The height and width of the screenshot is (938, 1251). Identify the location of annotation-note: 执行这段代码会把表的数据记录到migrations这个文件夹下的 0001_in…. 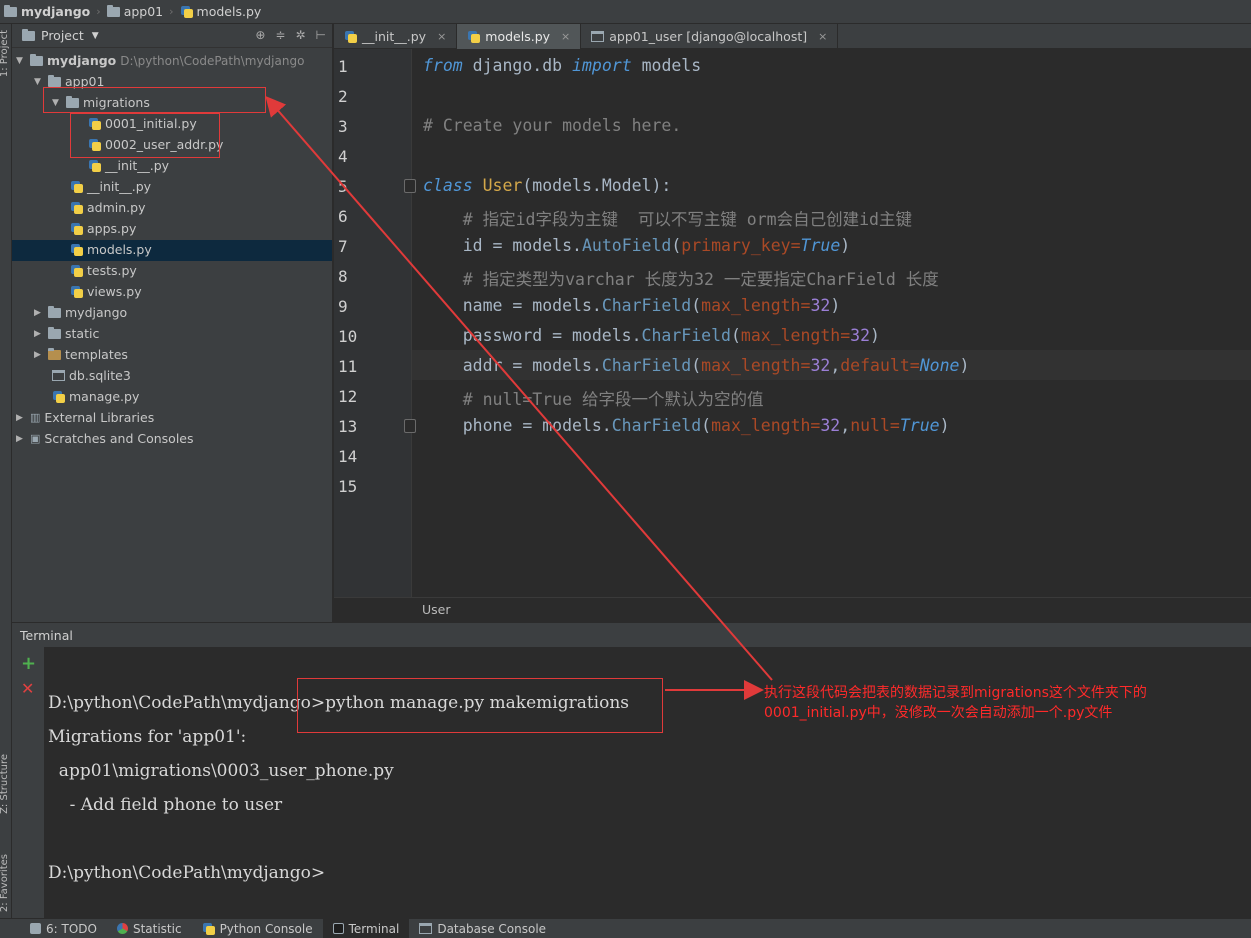
(994, 703).